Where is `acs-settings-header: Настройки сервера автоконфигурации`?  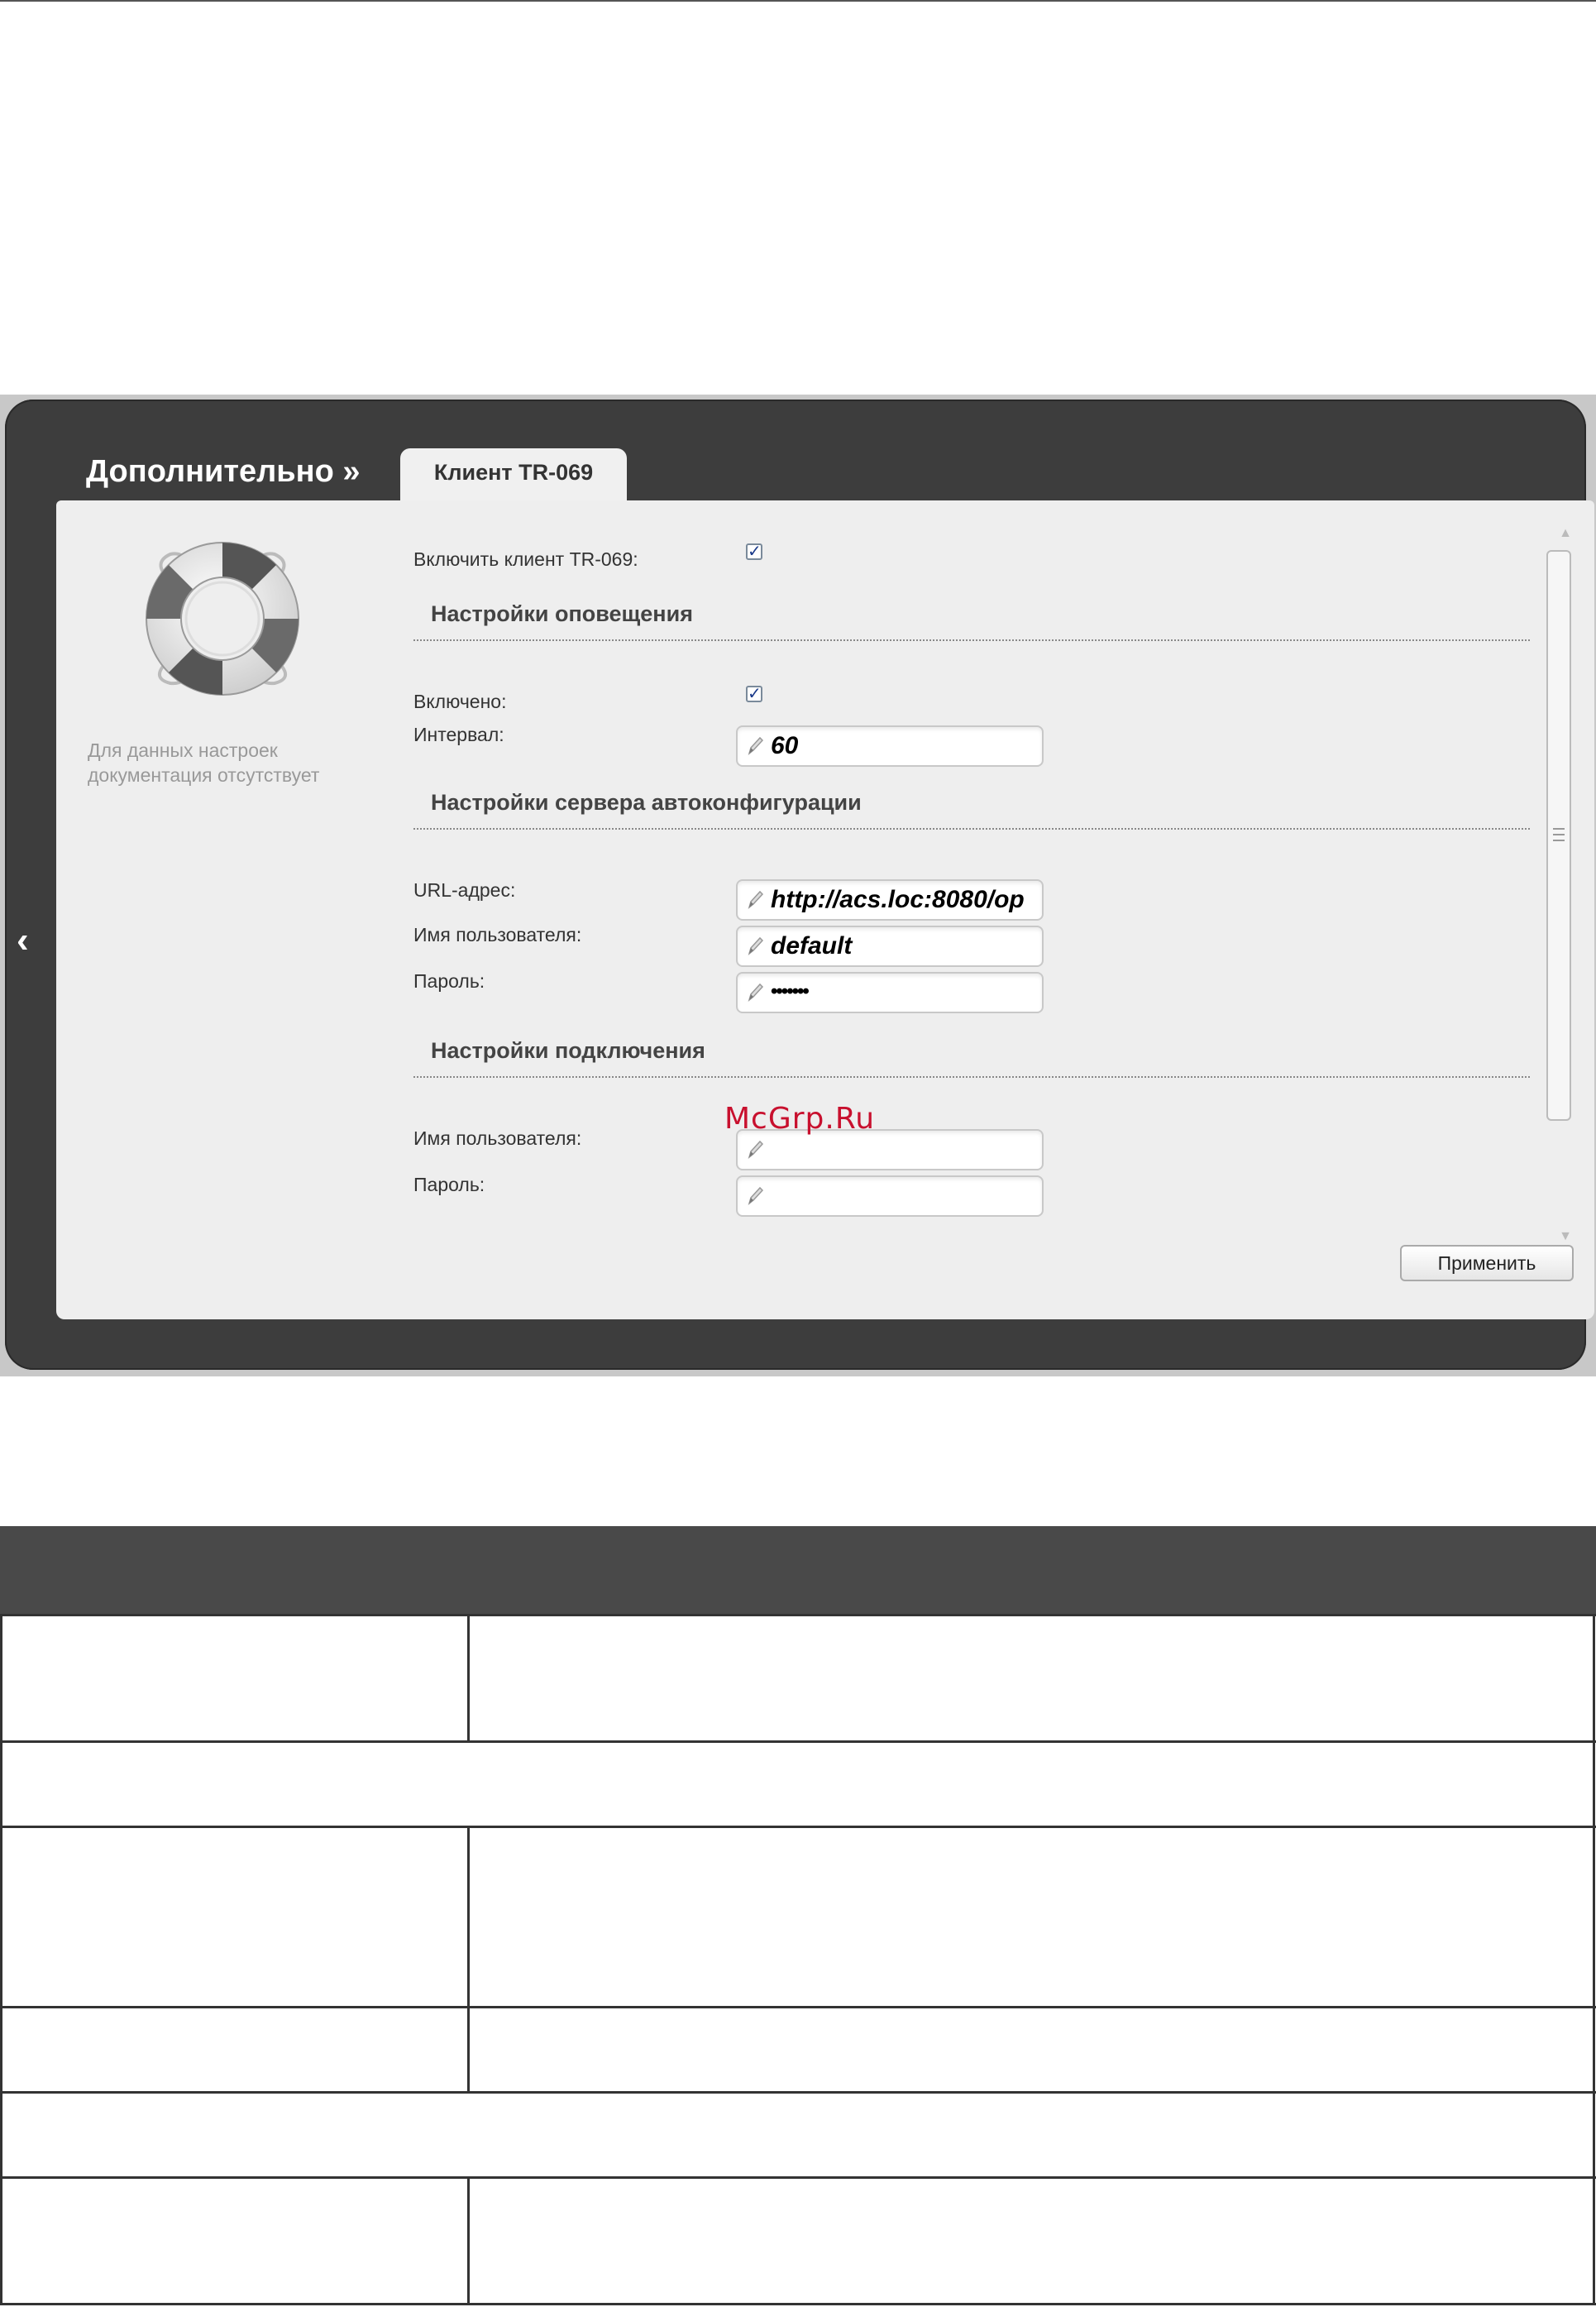
acs-settings-header: Настройки сервера автоконфигурации is located at coordinates (646, 802).